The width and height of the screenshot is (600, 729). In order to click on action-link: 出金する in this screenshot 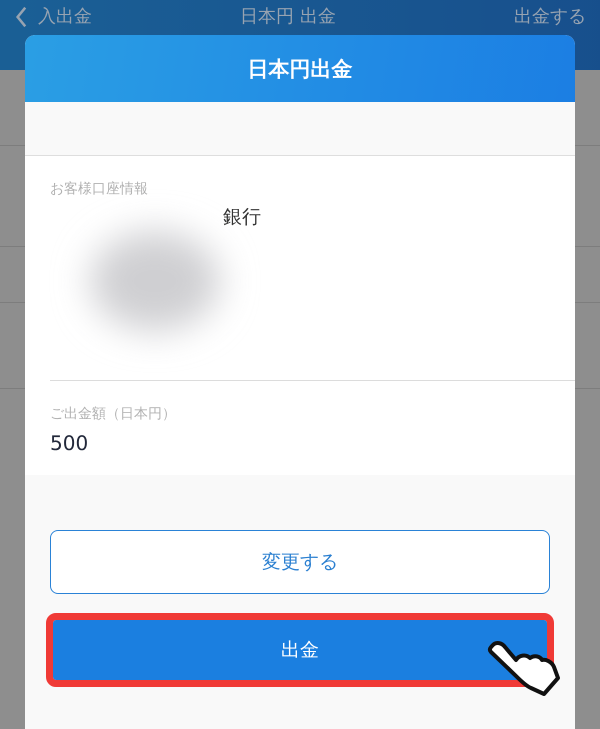, I will do `click(550, 17)`.